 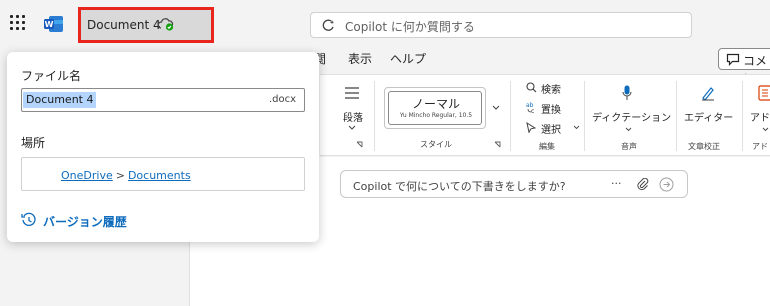 I want to click on breadcrumb-documents: Documents, so click(x=159, y=175).